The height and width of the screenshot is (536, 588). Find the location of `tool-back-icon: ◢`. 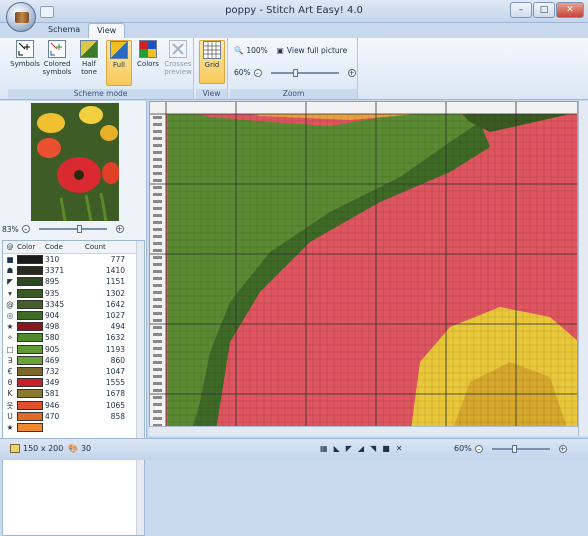

tool-back-icon: ◢ is located at coordinates (361, 448).